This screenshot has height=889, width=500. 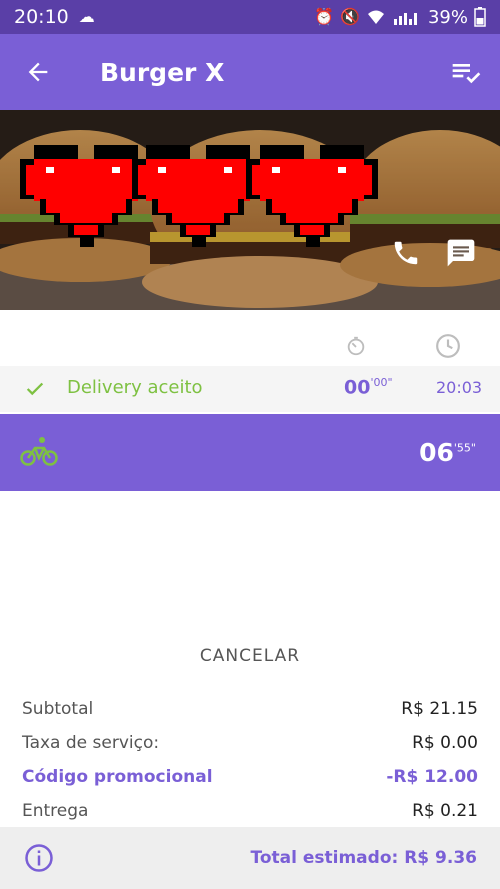 I want to click on status-clock-time: 20:03, so click(x=459, y=387).